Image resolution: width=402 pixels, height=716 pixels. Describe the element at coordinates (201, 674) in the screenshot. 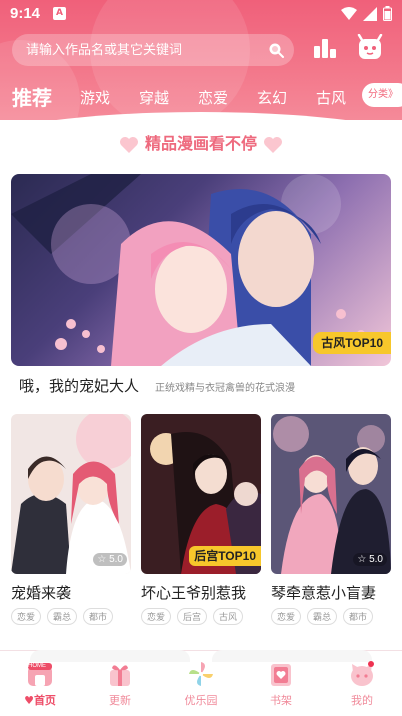

I see `pinwheel-icon` at that location.